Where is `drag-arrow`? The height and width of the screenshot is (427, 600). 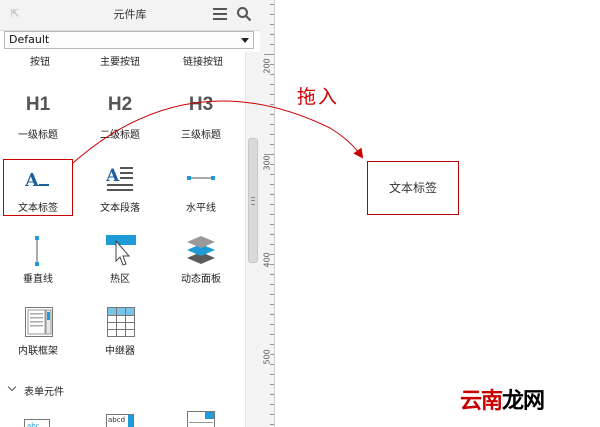
drag-arrow is located at coordinates (218, 132).